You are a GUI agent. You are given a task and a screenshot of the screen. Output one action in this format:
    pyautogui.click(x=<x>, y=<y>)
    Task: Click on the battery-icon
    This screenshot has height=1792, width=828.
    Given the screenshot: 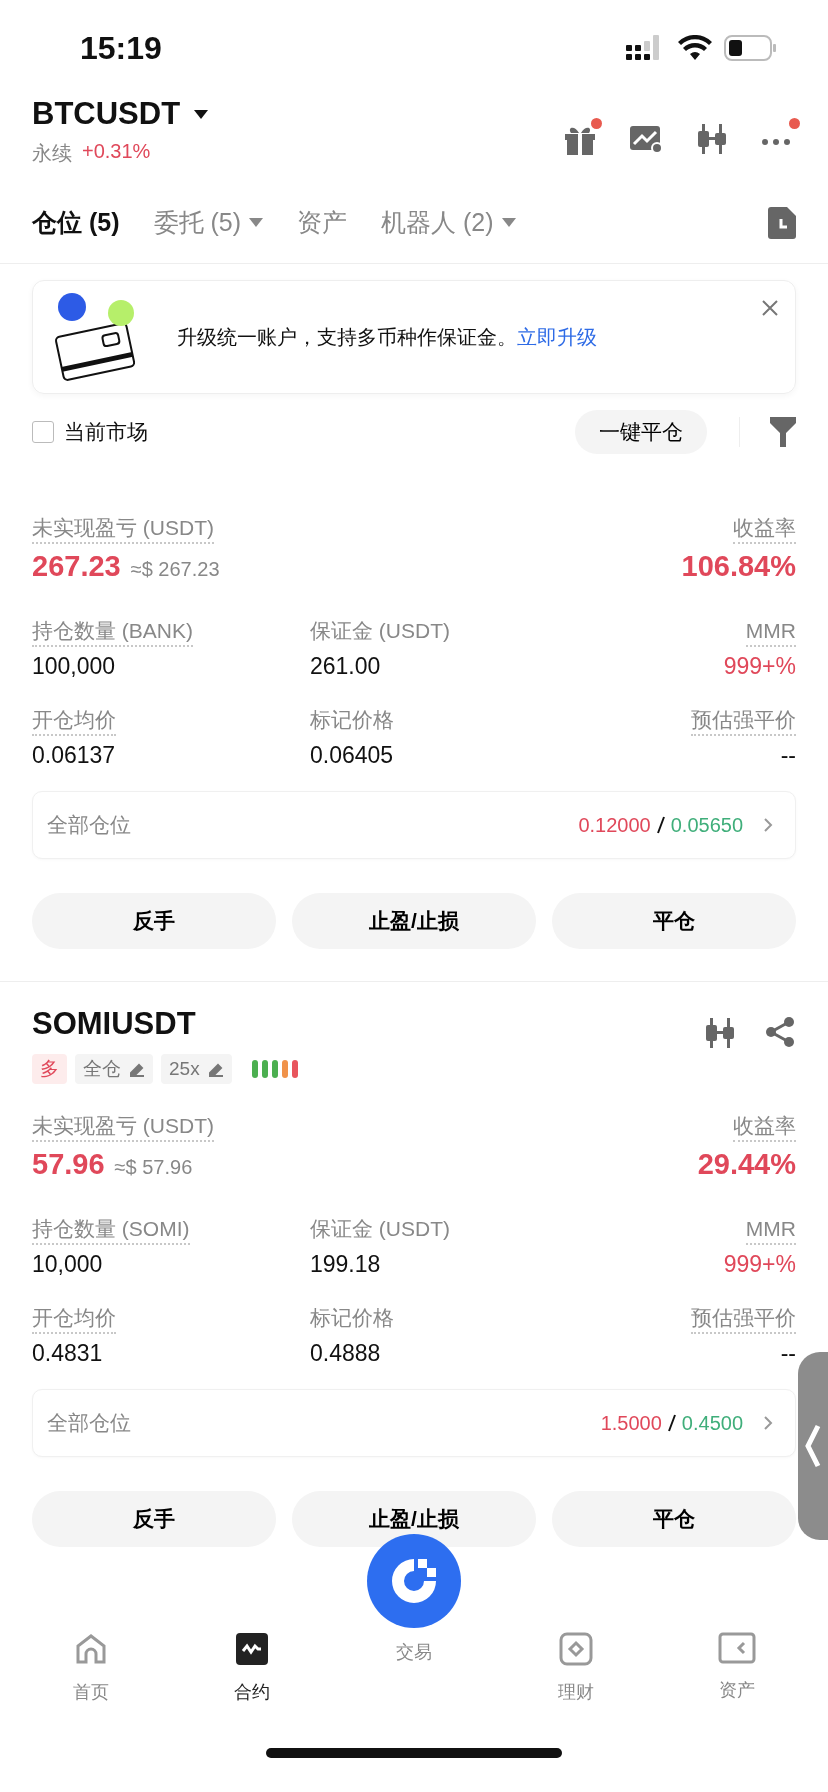 What is the action you would take?
    pyautogui.click(x=750, y=48)
    